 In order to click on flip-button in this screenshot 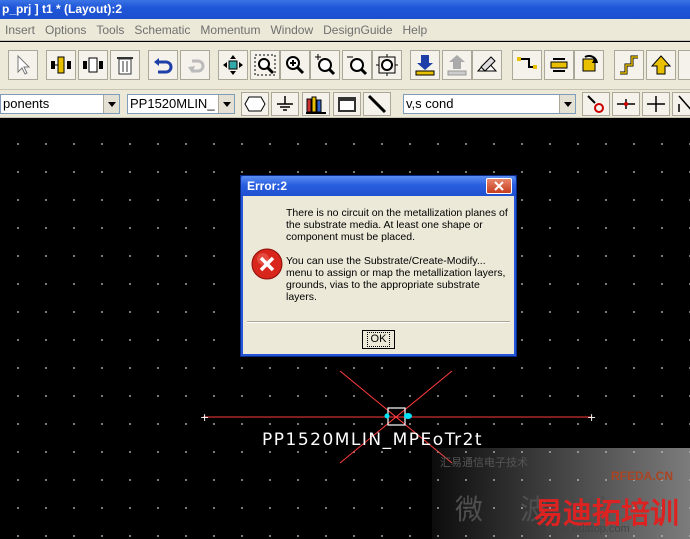, I will do `click(487, 65)`.